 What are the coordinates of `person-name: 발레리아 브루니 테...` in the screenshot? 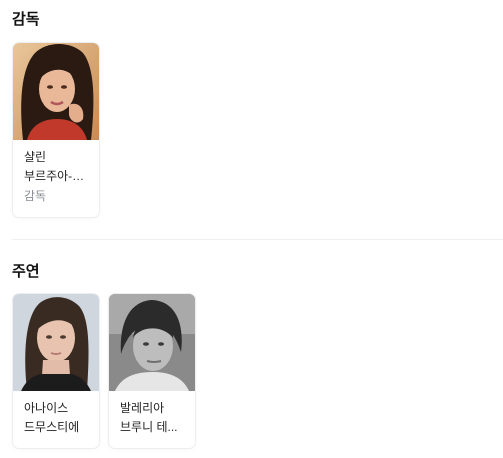 It's located at (149, 417).